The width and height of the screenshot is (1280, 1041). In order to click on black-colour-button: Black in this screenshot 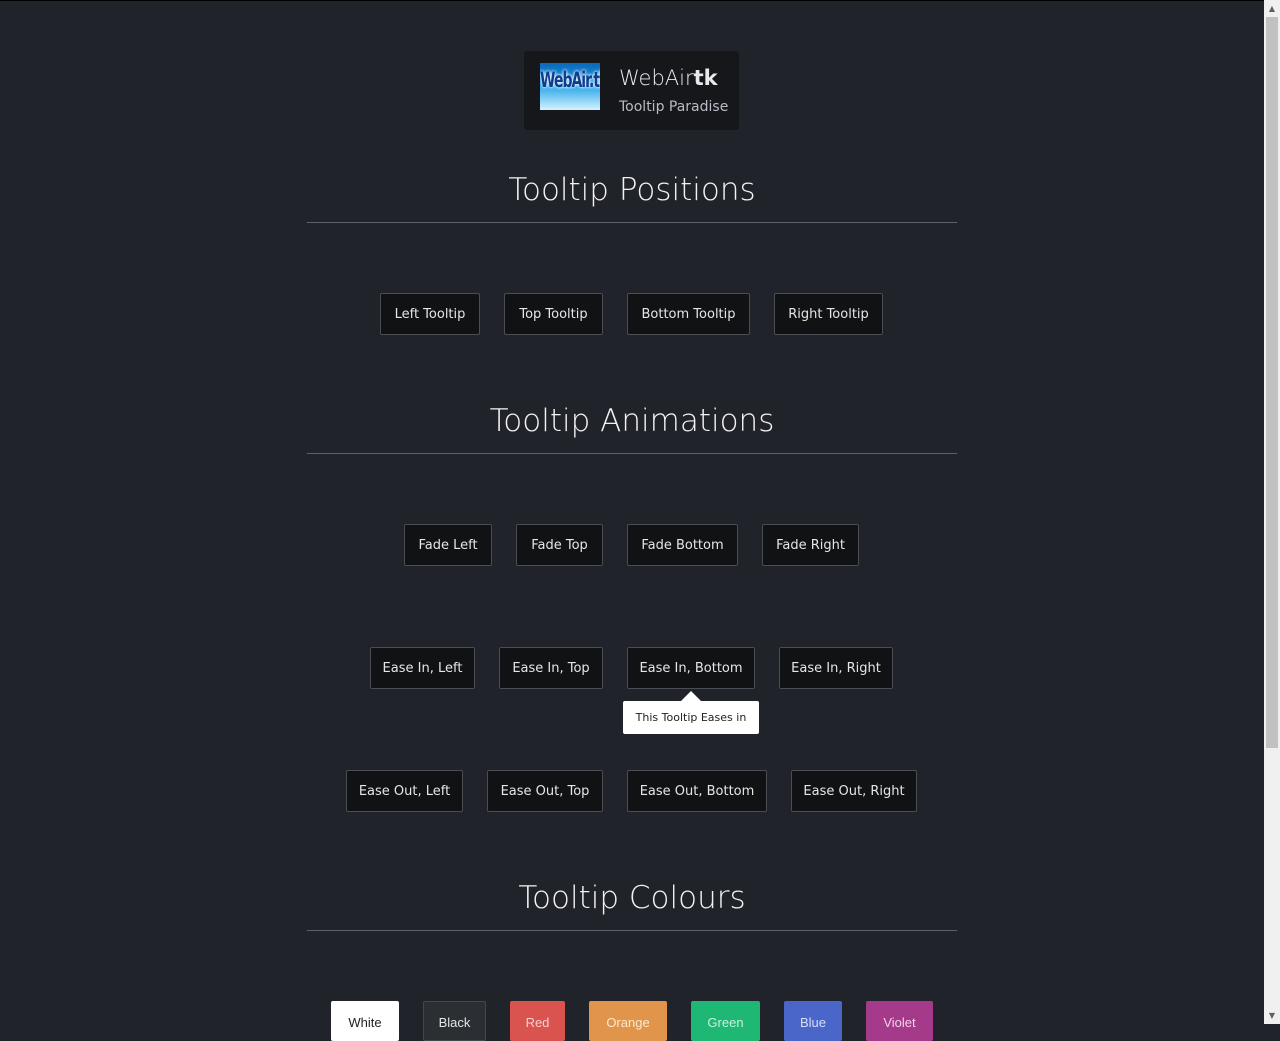, I will do `click(454, 1021)`.